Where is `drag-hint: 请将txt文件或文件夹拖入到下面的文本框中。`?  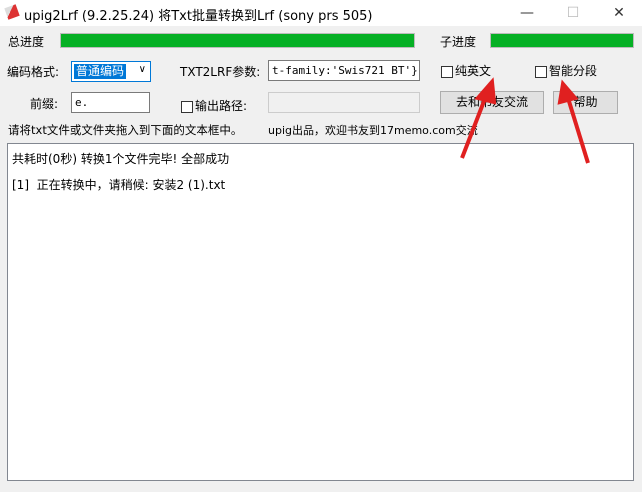
drag-hint: 请将txt文件或文件夹拖入到下面的文本框中。 is located at coordinates (125, 130).